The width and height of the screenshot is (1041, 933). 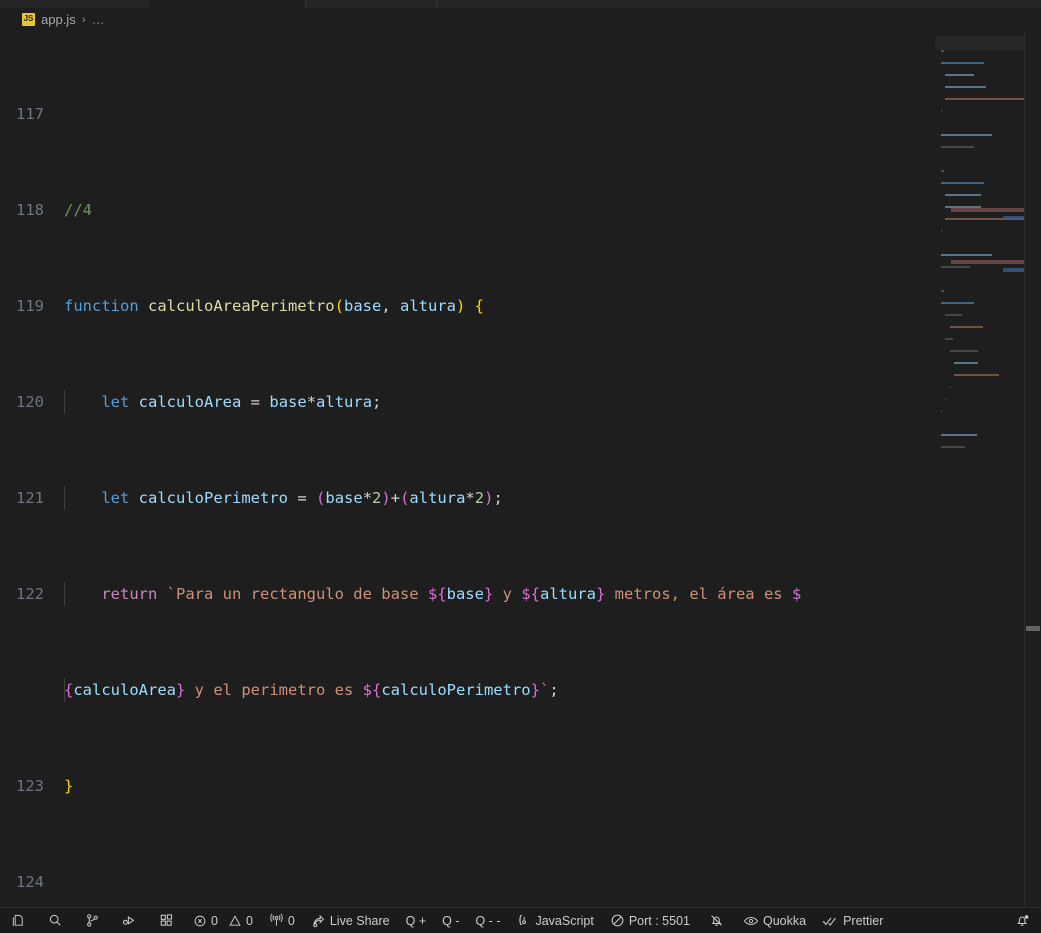 What do you see at coordinates (359, 920) in the screenshot?
I see `live-share-label: Live Share` at bounding box center [359, 920].